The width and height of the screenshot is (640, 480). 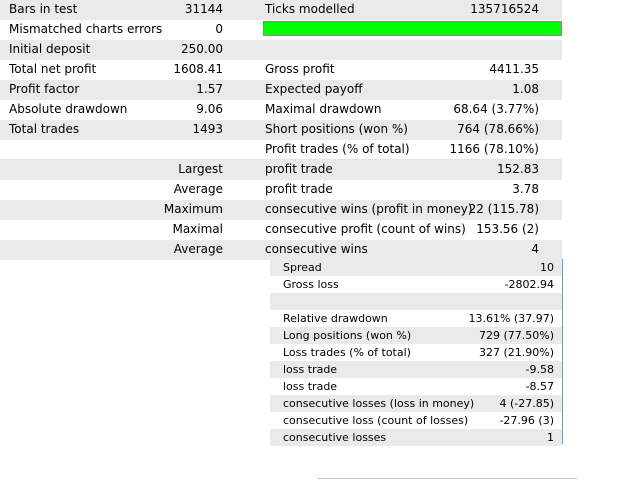 What do you see at coordinates (335, 318) in the screenshot?
I see `panel-row-label: Relative drawdown` at bounding box center [335, 318].